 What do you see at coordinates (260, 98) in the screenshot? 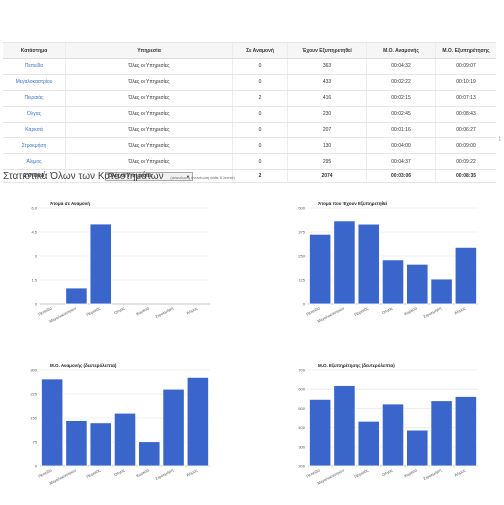
I see `cell-waiting: 2` at bounding box center [260, 98].